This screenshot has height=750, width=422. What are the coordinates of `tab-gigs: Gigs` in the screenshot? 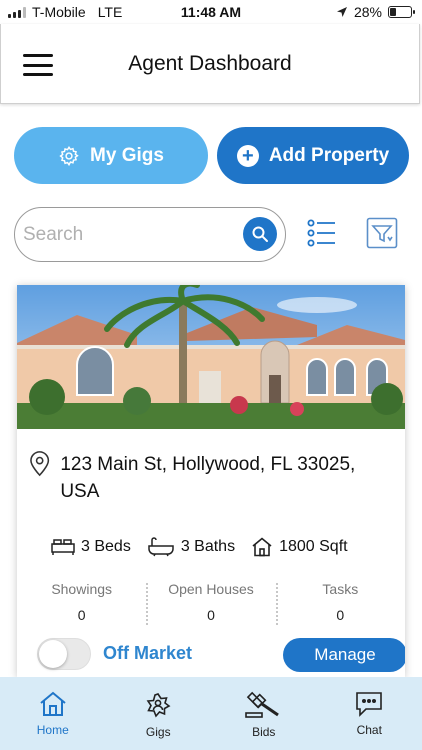 It's located at (159, 713).